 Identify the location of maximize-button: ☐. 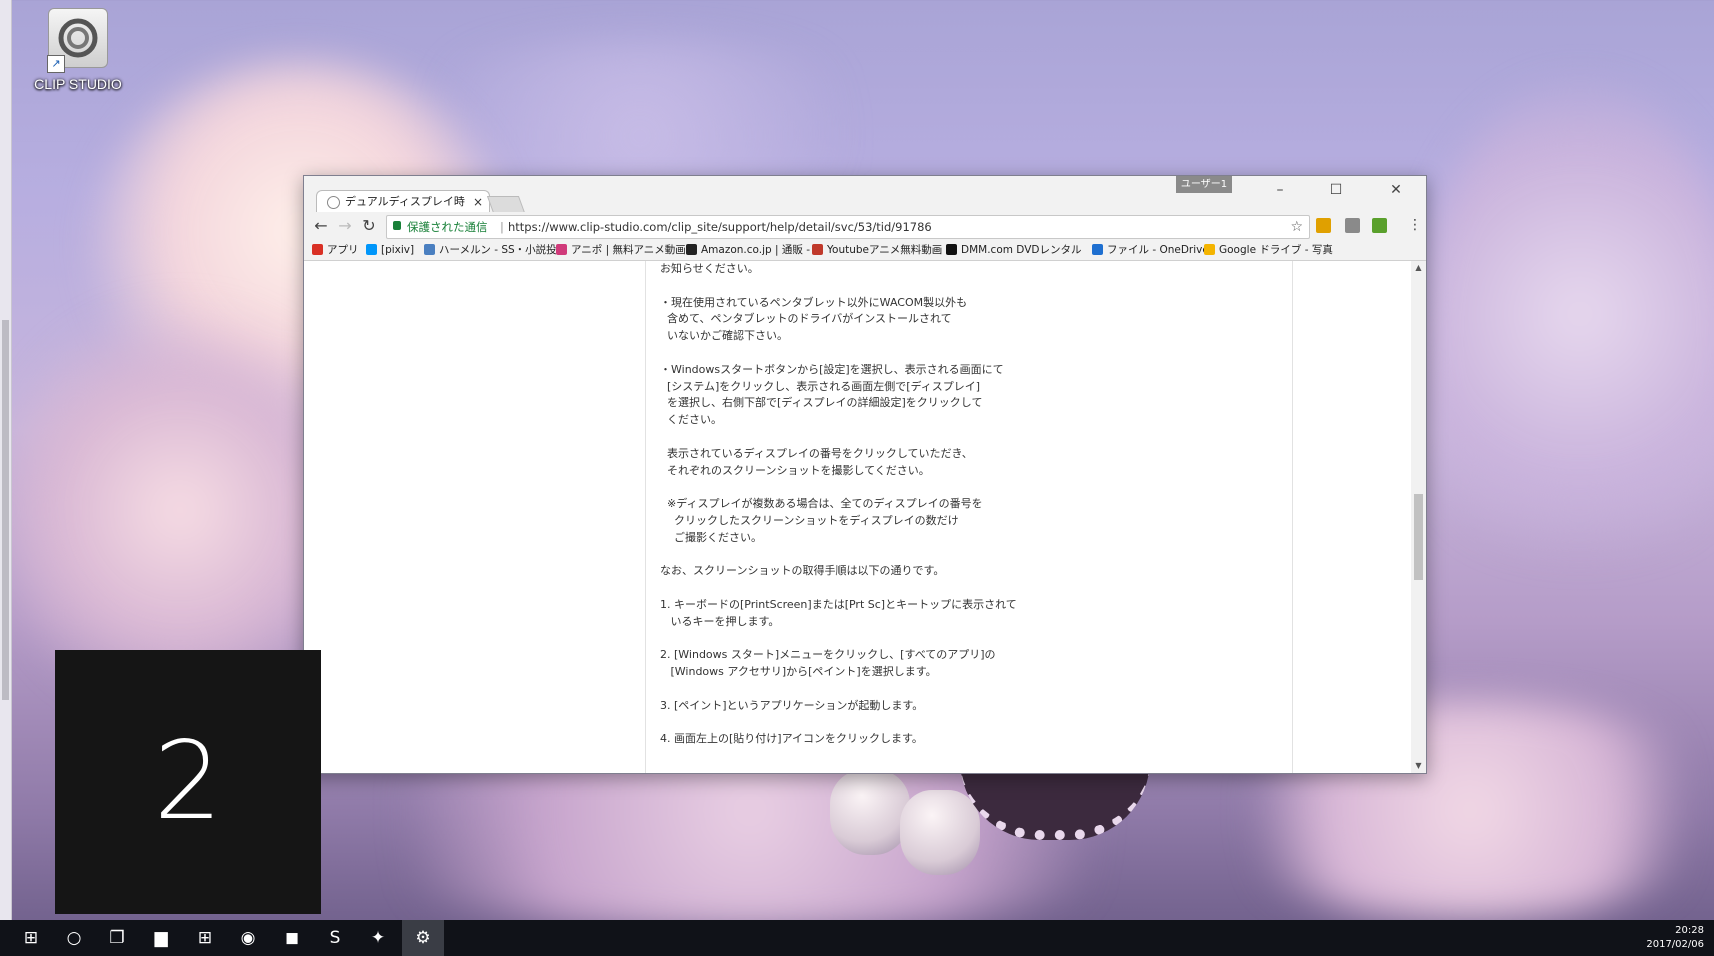
(1336, 192).